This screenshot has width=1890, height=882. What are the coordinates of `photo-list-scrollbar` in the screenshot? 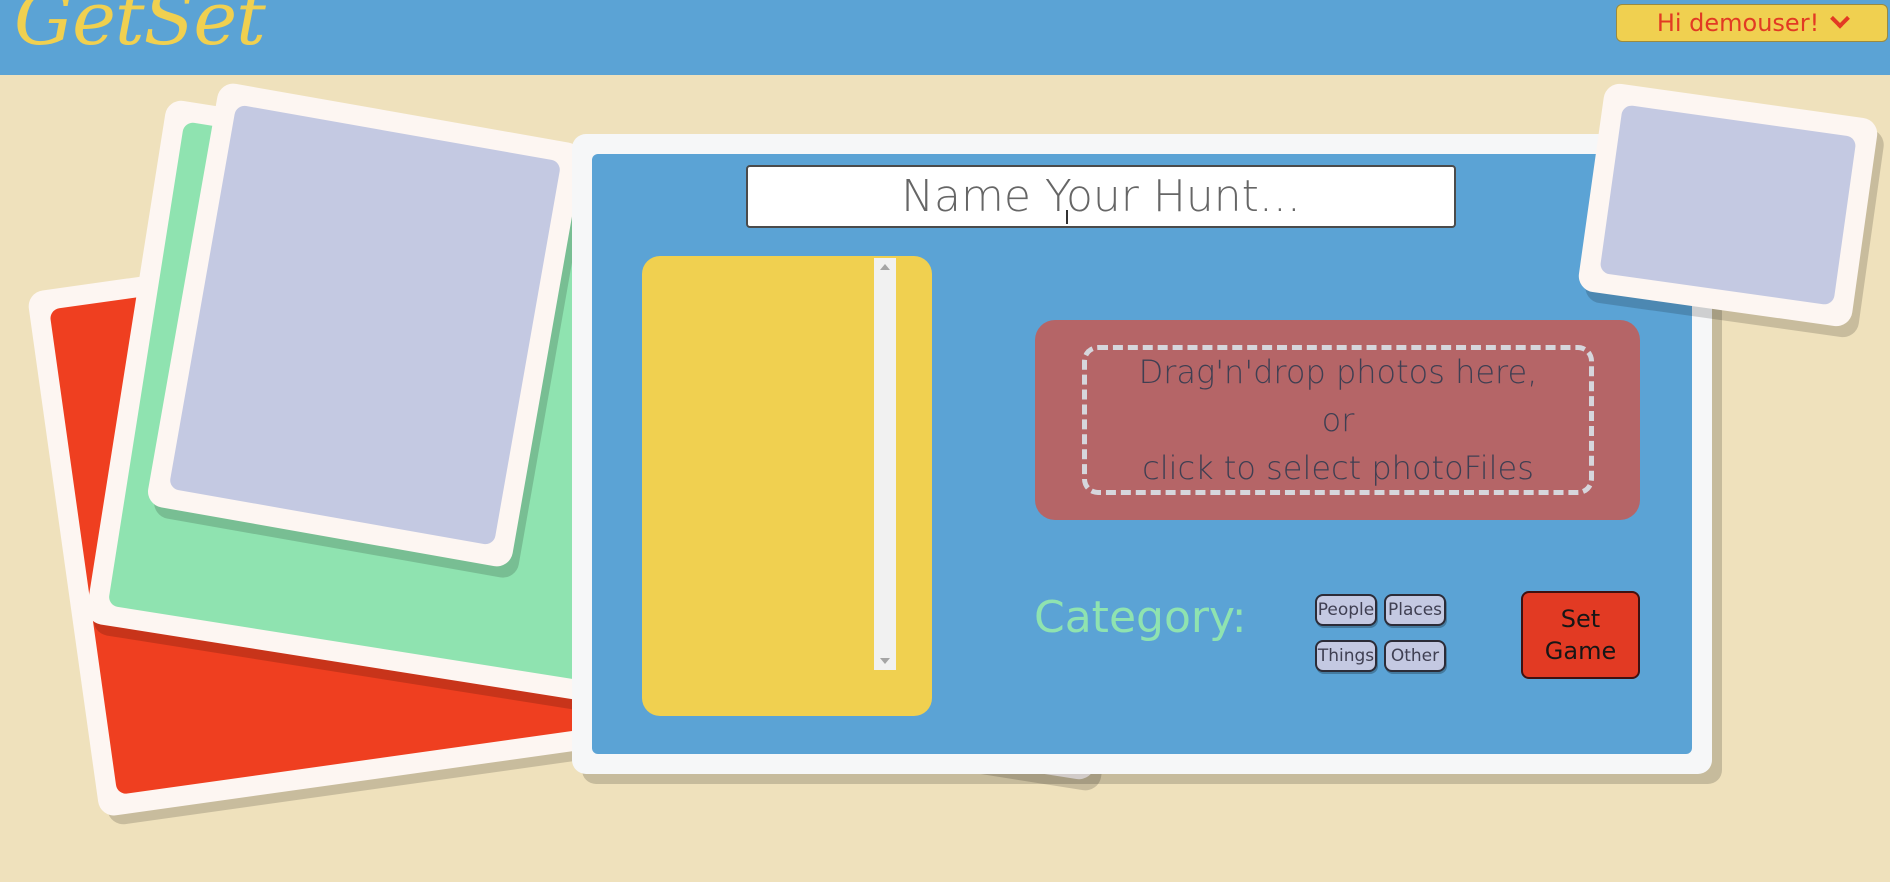 It's located at (885, 464).